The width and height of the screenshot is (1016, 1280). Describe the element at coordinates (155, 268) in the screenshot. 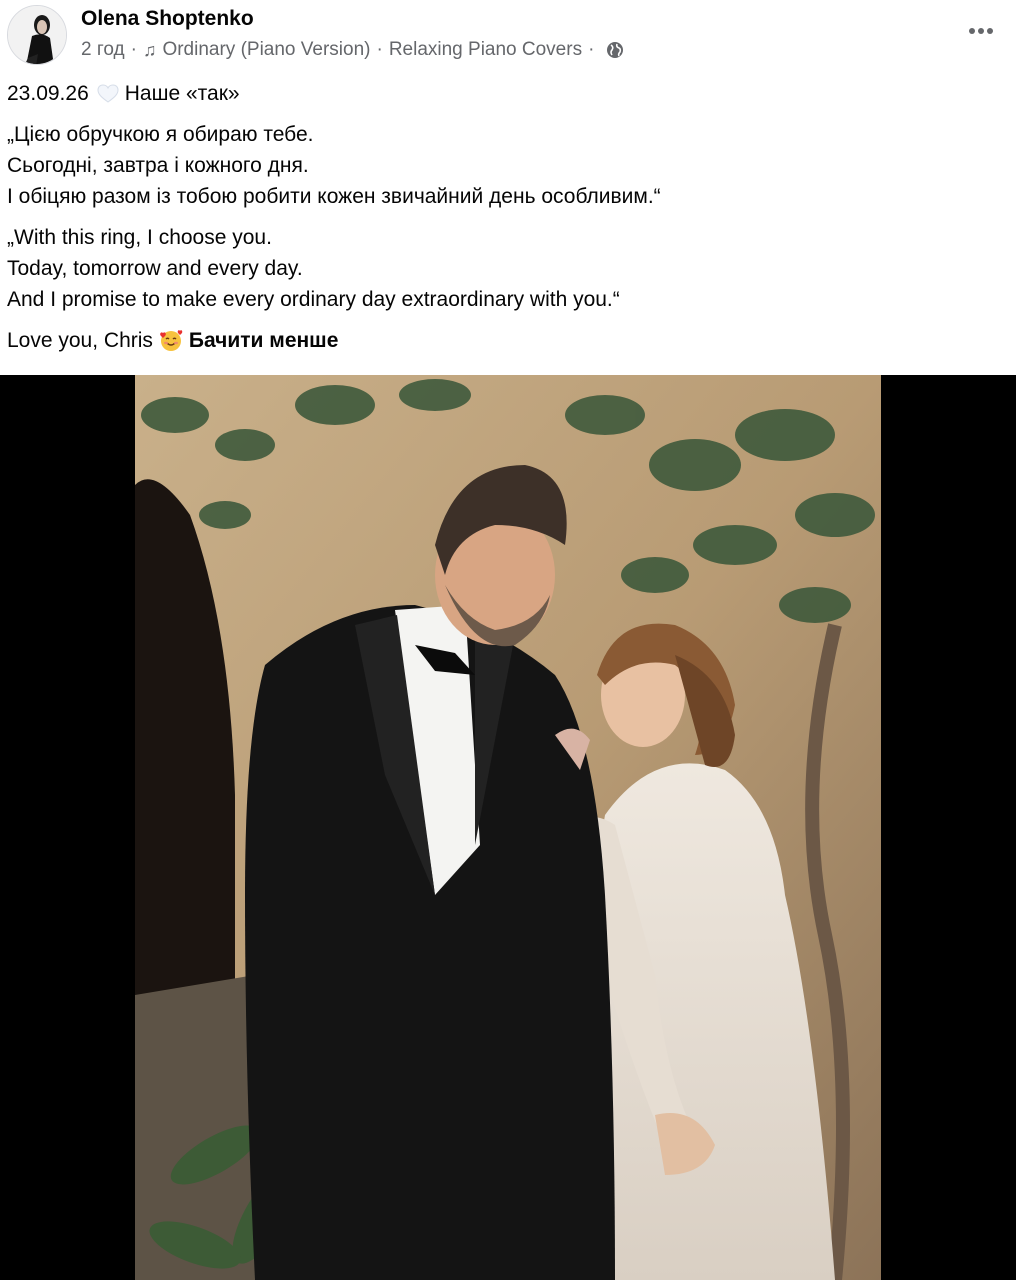

I see `vow-line: Today, tomorrow and every day.` at that location.